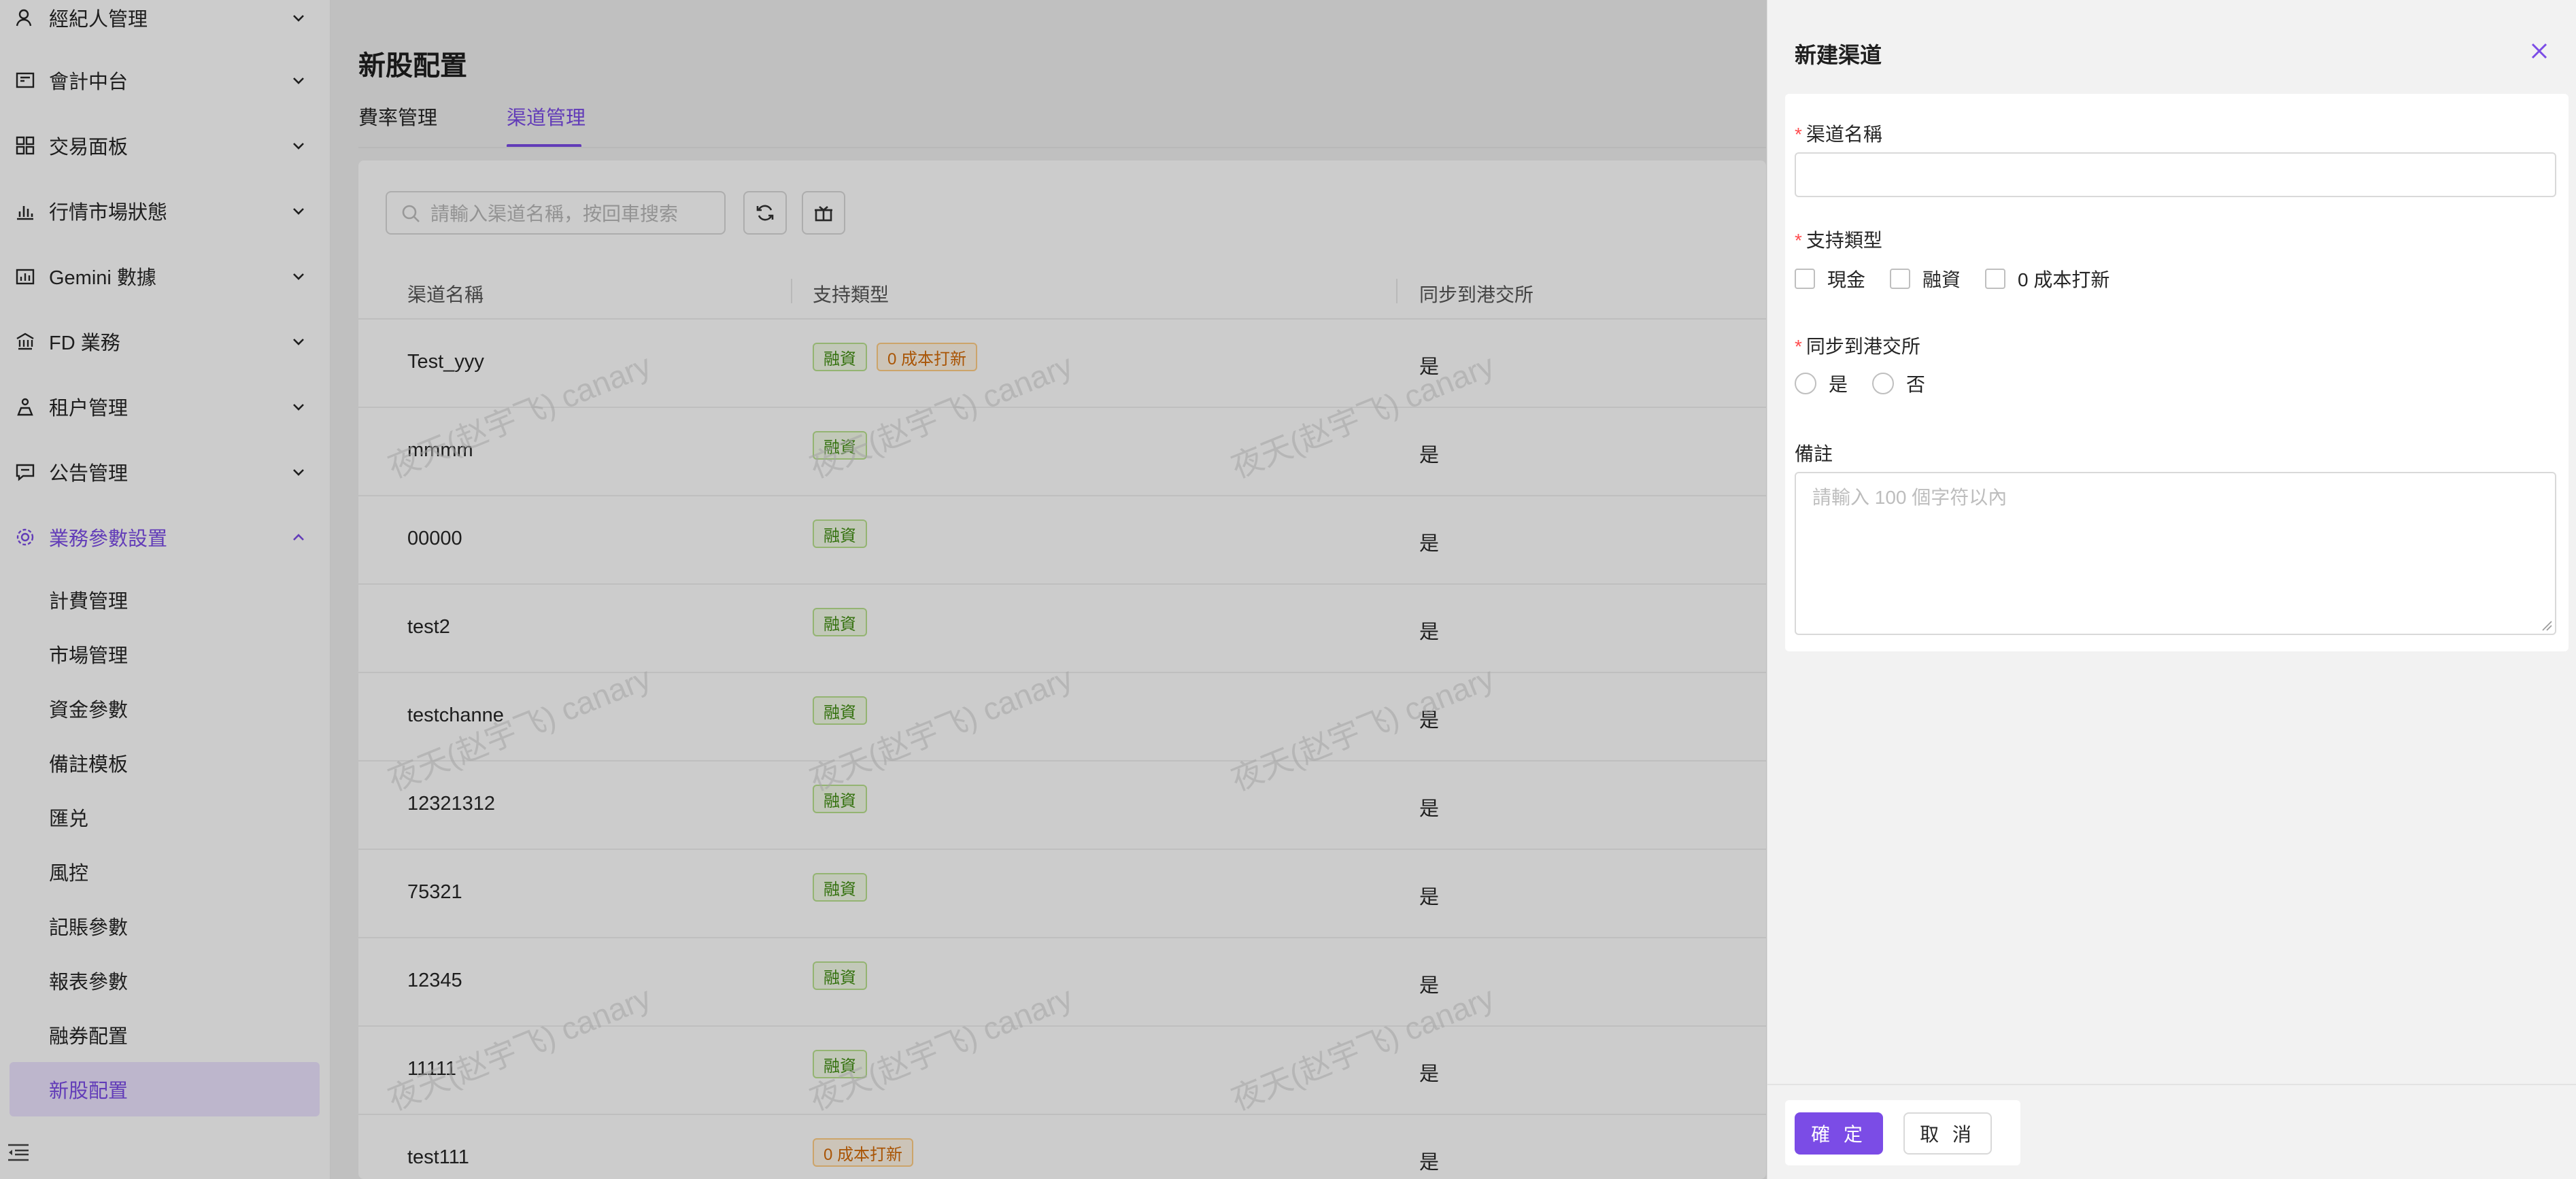 Image resolution: width=2576 pixels, height=1179 pixels. Describe the element at coordinates (1947, 1133) in the screenshot. I see `cancel-button: 取 消` at that location.